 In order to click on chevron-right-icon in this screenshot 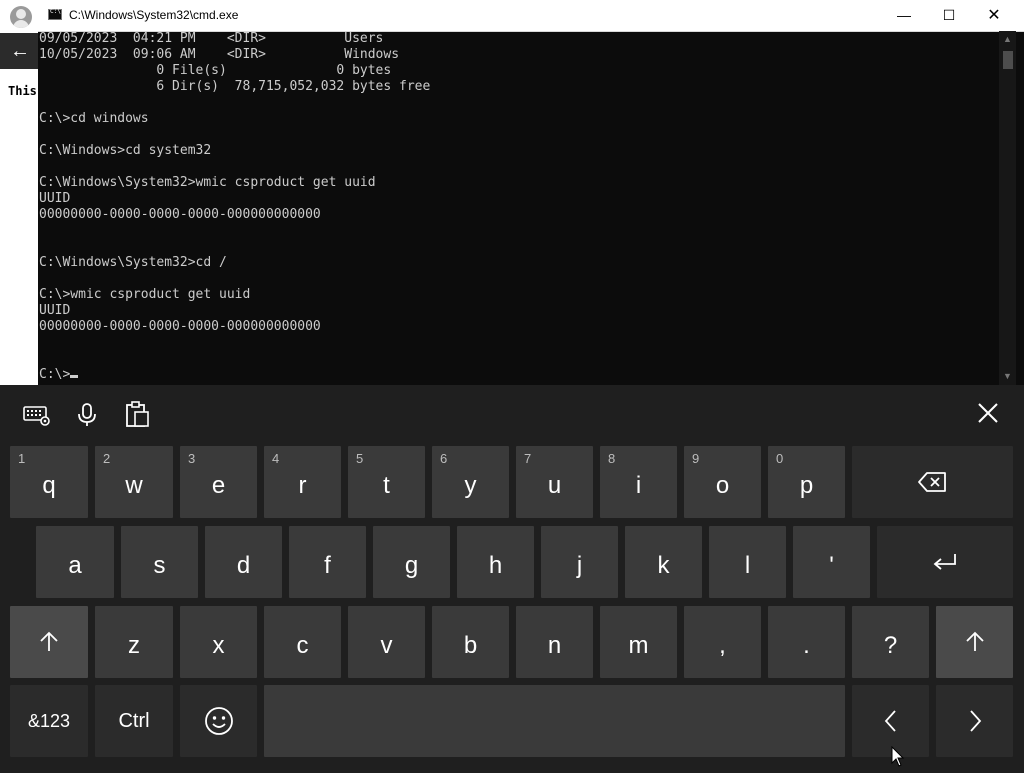, I will do `click(974, 721)`.